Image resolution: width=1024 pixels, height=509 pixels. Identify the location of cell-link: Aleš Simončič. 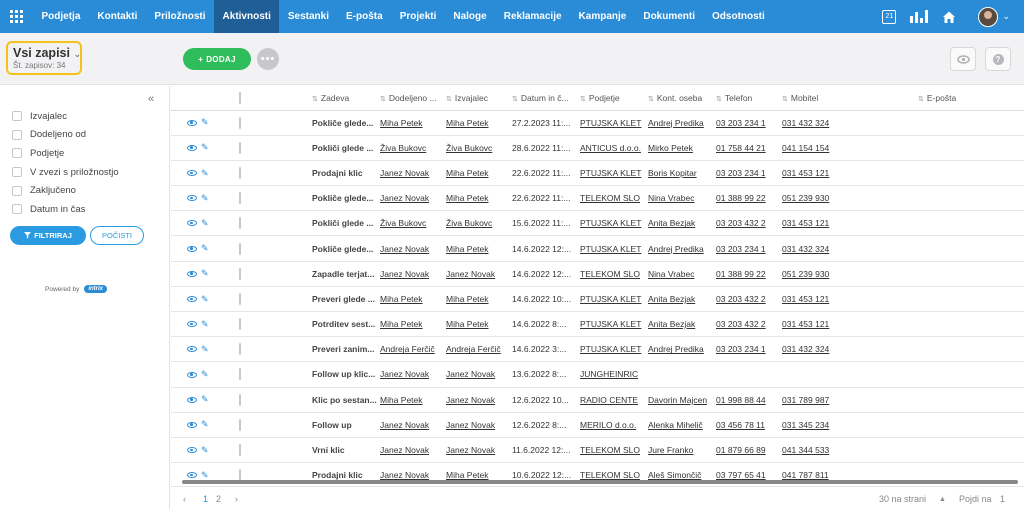
(674, 475).